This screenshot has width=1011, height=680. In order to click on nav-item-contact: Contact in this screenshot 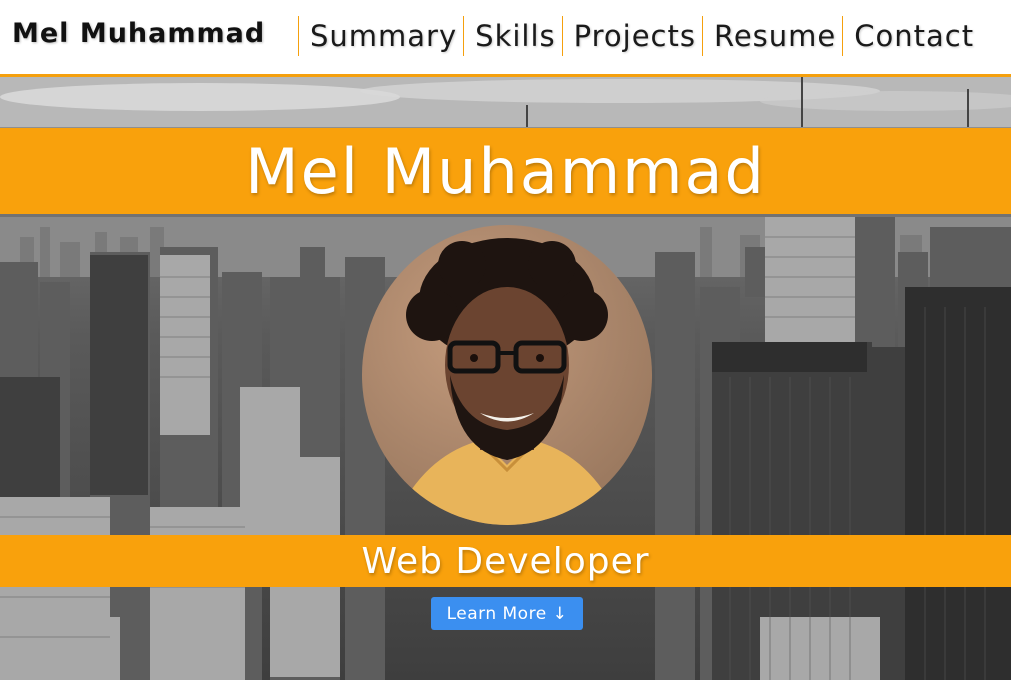, I will do `click(911, 36)`.